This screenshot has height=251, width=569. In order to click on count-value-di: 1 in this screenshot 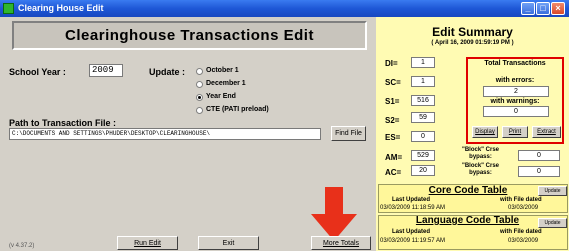, I will do `click(423, 62)`.